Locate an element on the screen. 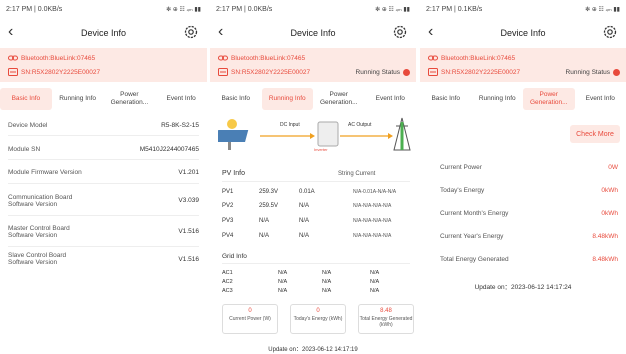  status-time: 2:17 PM | 0.1KB/s is located at coordinates (454, 9).